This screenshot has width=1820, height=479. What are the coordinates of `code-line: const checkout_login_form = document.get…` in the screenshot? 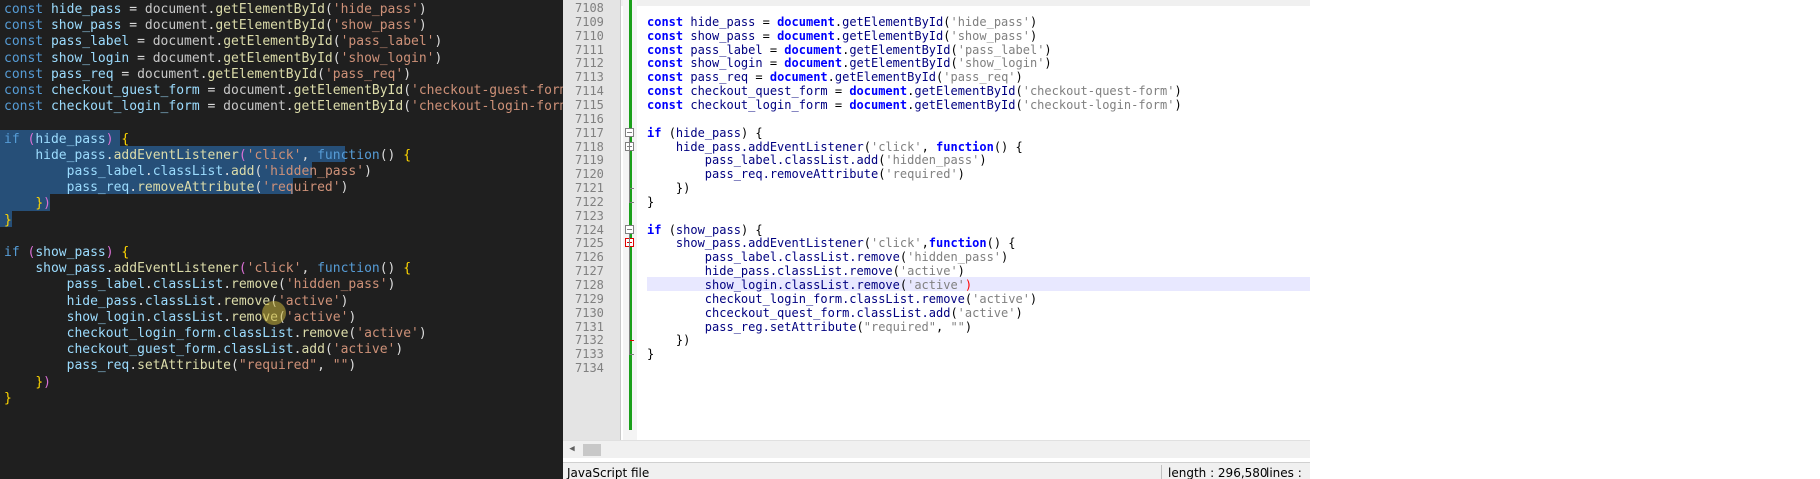 It's located at (914, 105).